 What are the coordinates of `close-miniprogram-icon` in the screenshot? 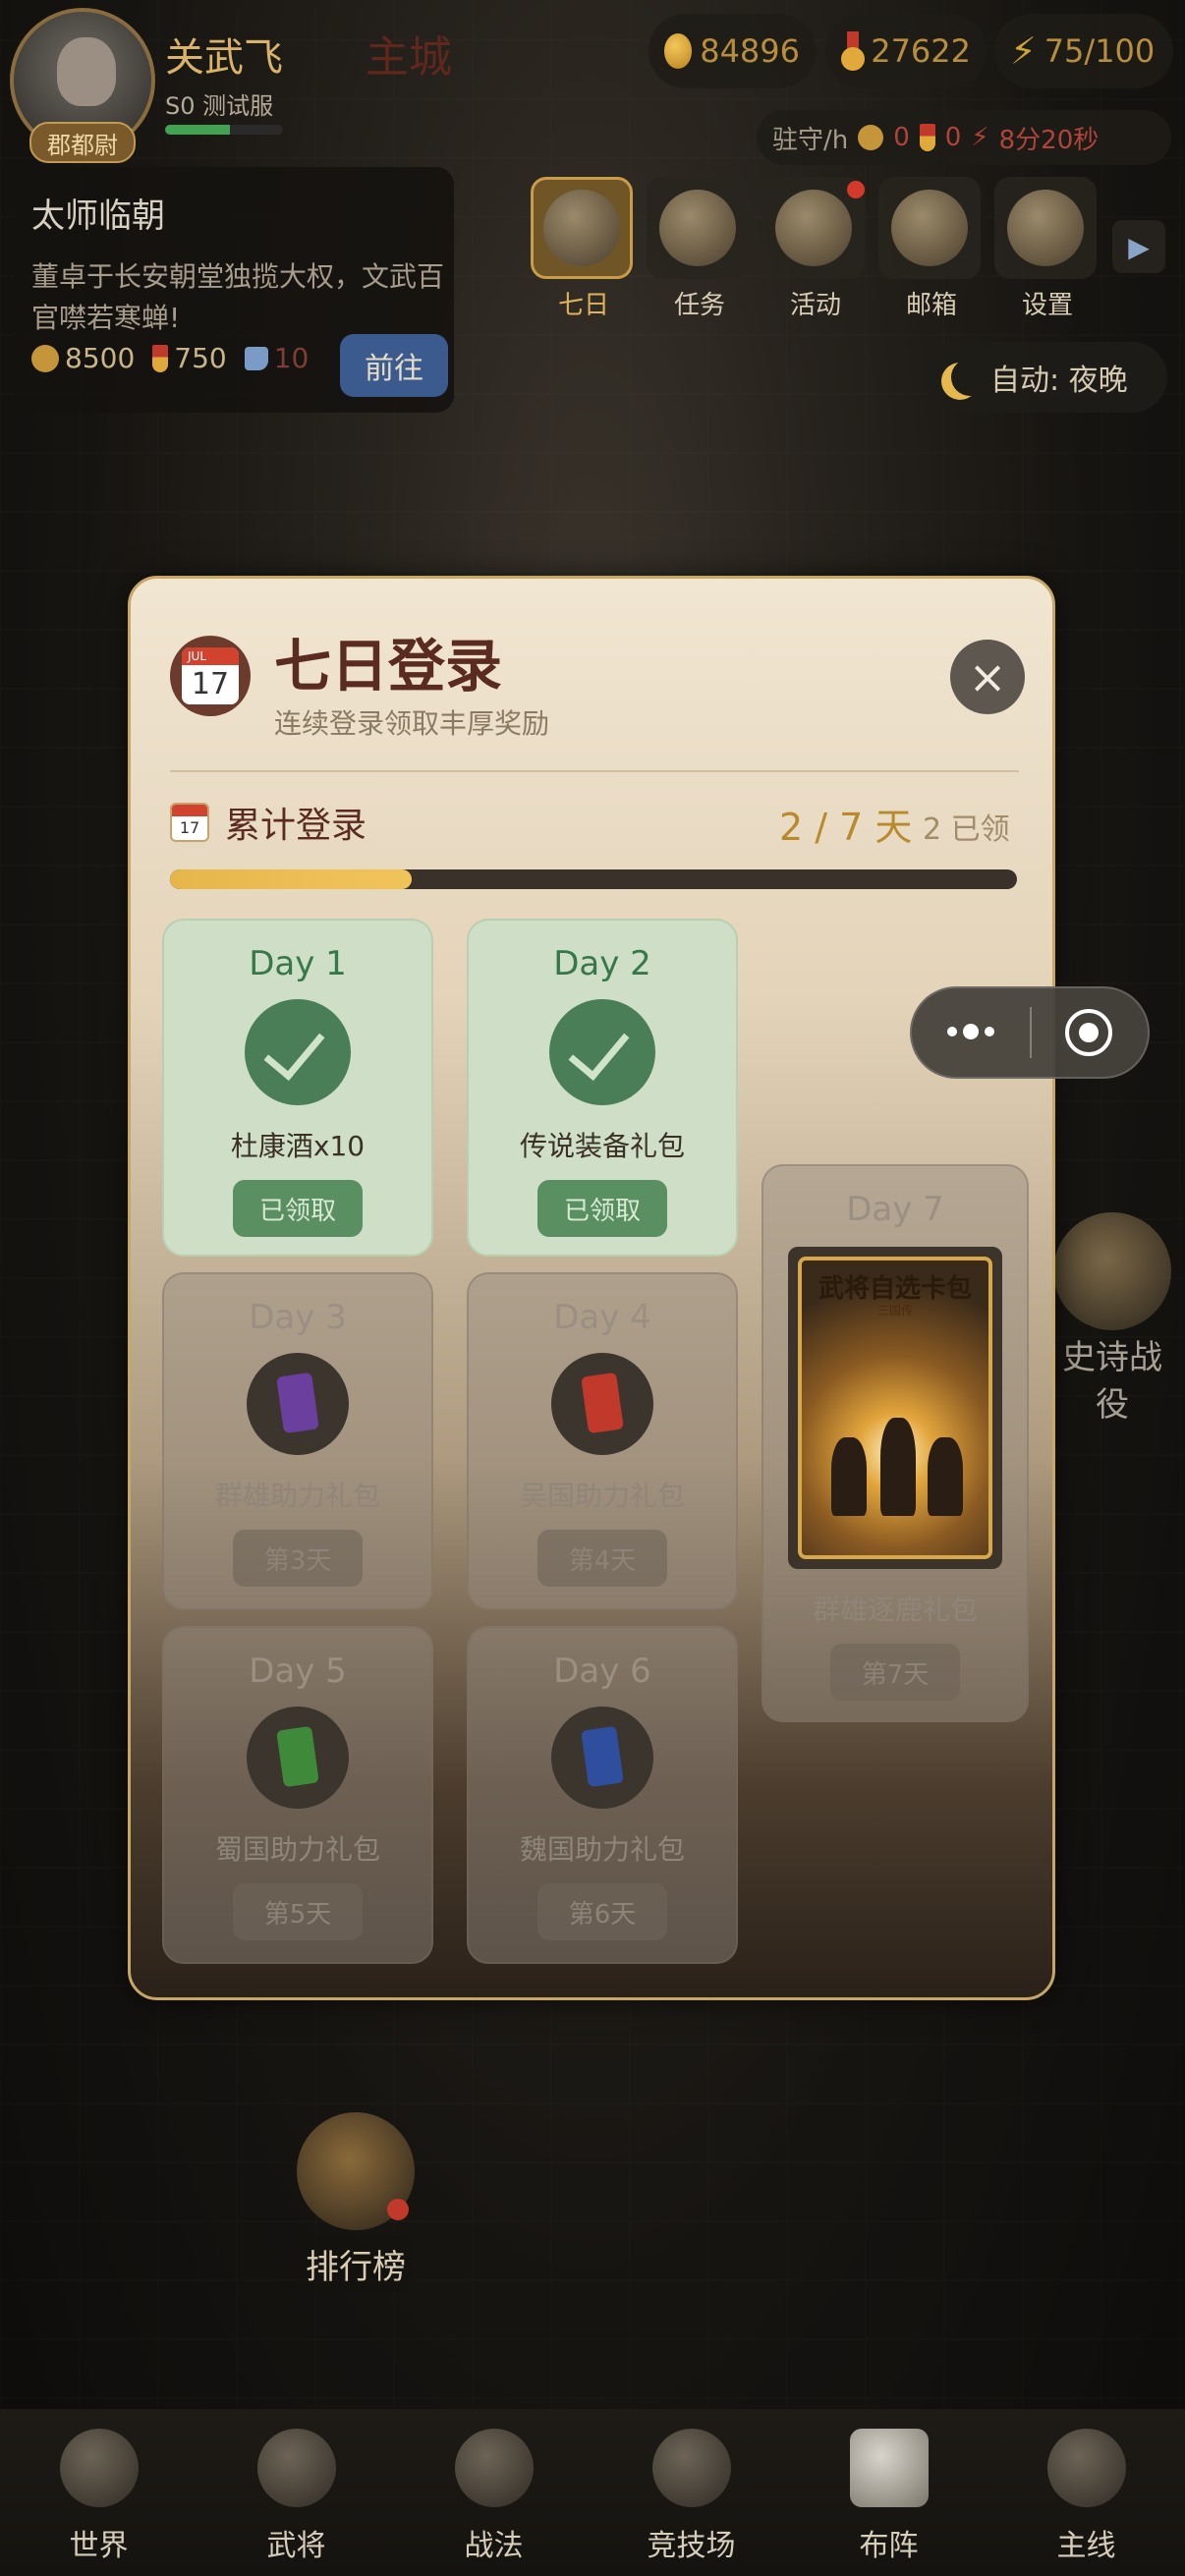 It's located at (1088, 1032).